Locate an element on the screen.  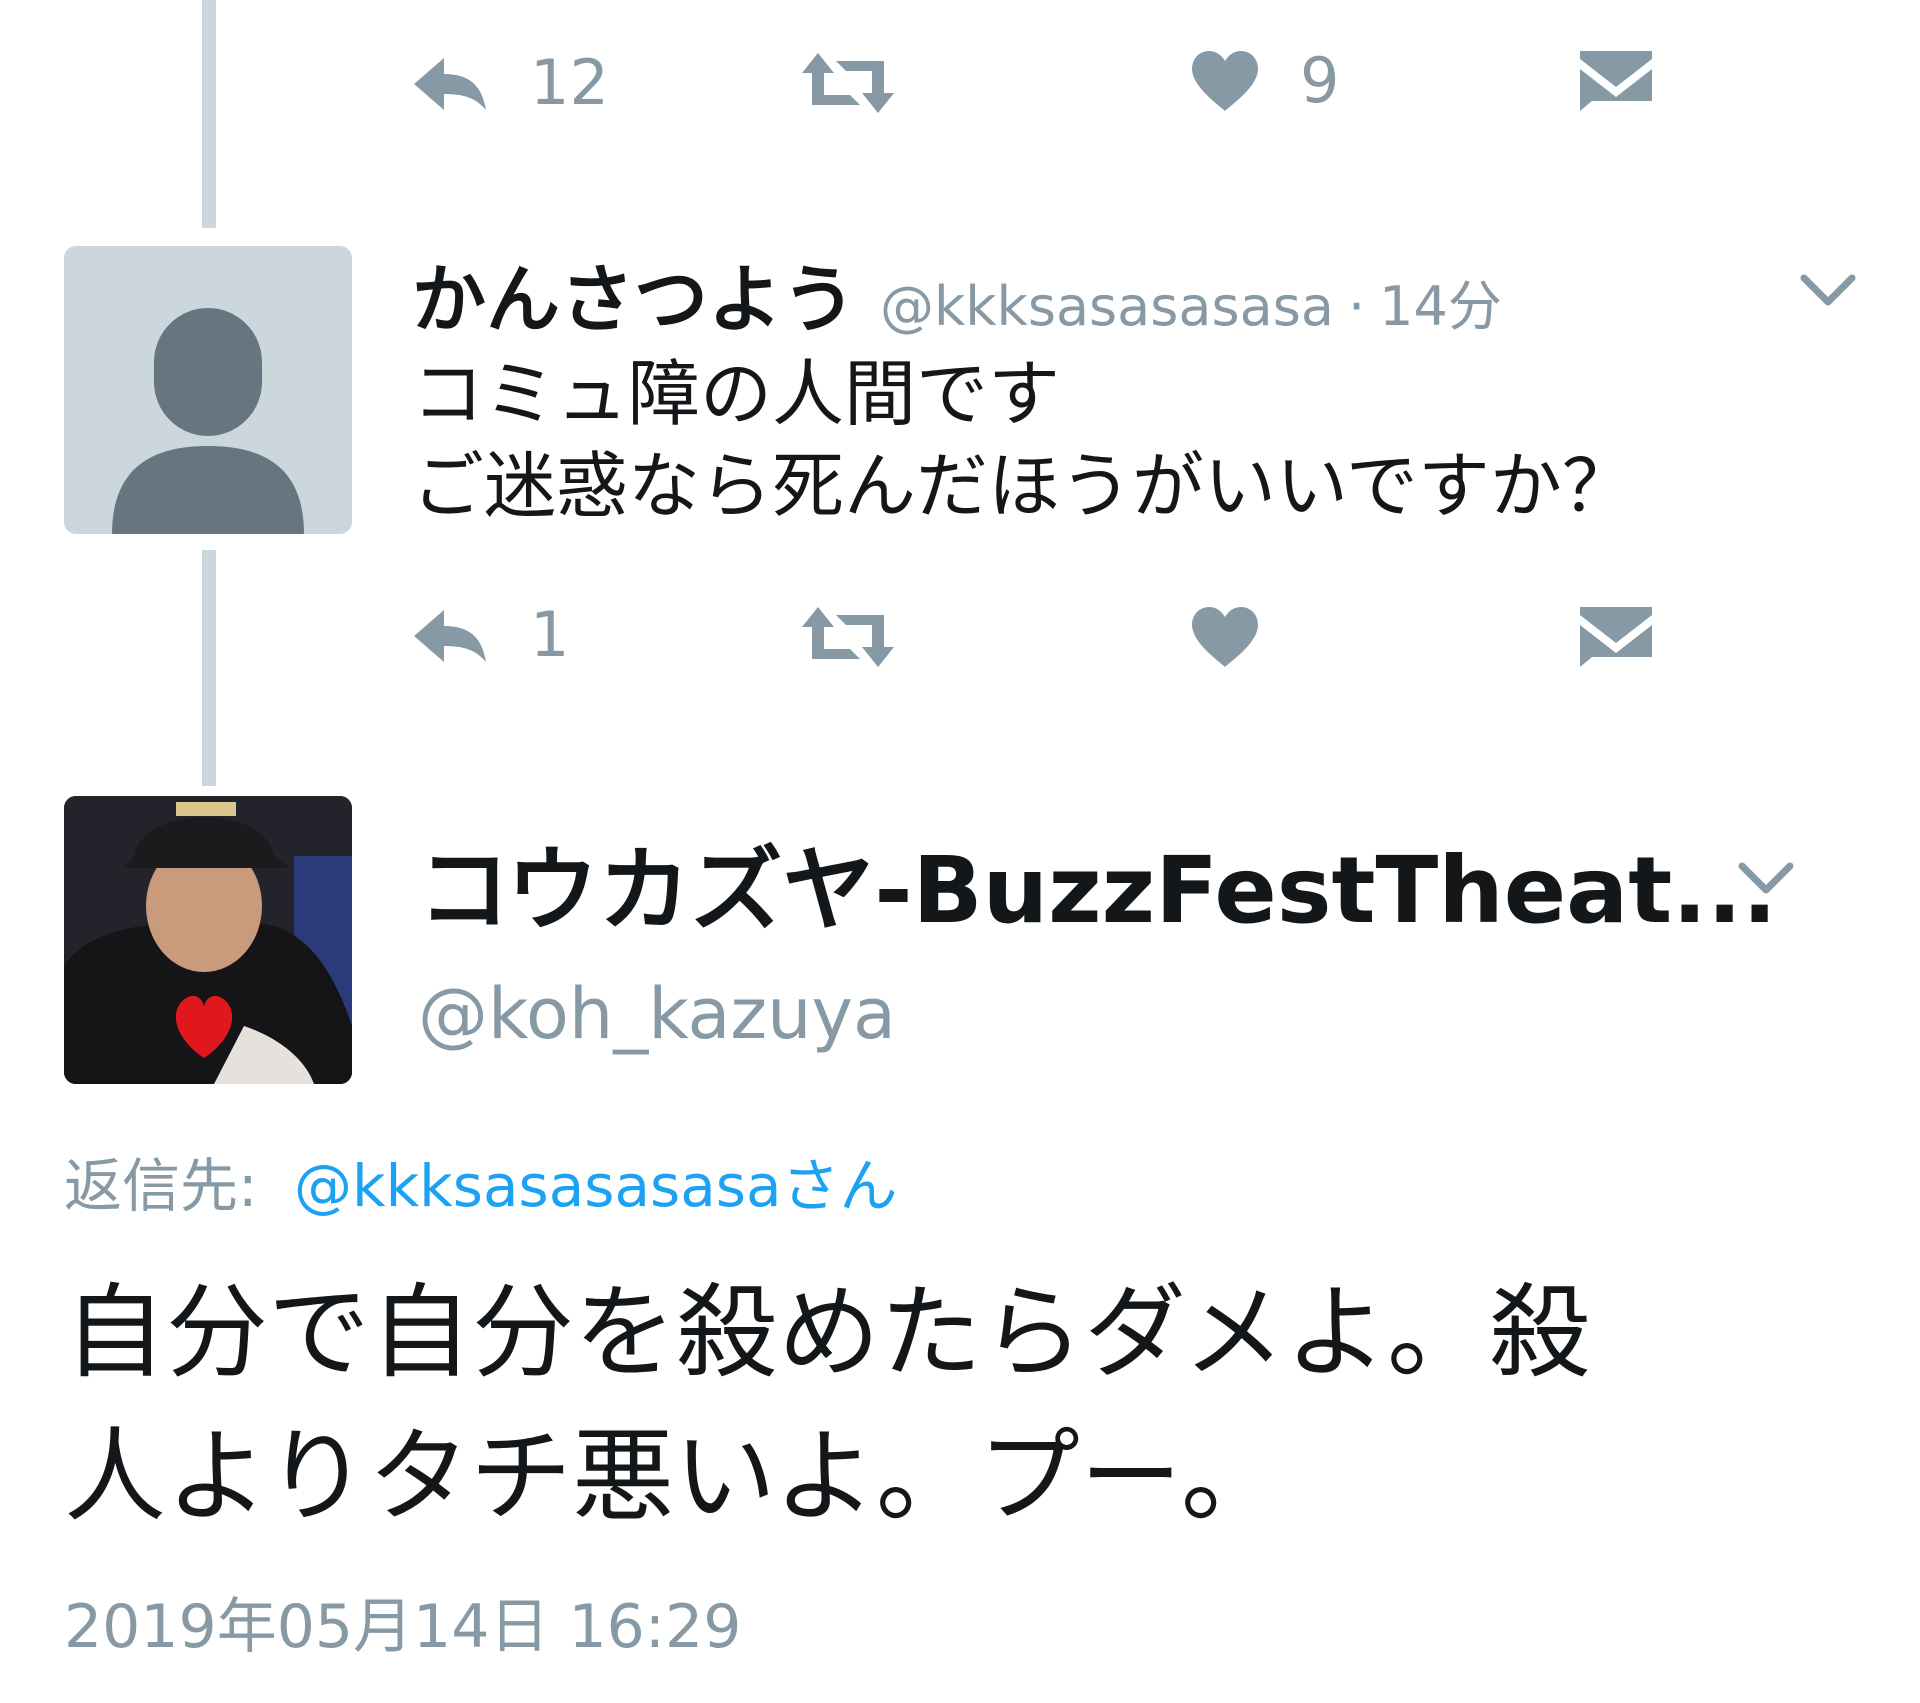
tweet-text-line: コミュ障の人間です is located at coordinates (736, 394).